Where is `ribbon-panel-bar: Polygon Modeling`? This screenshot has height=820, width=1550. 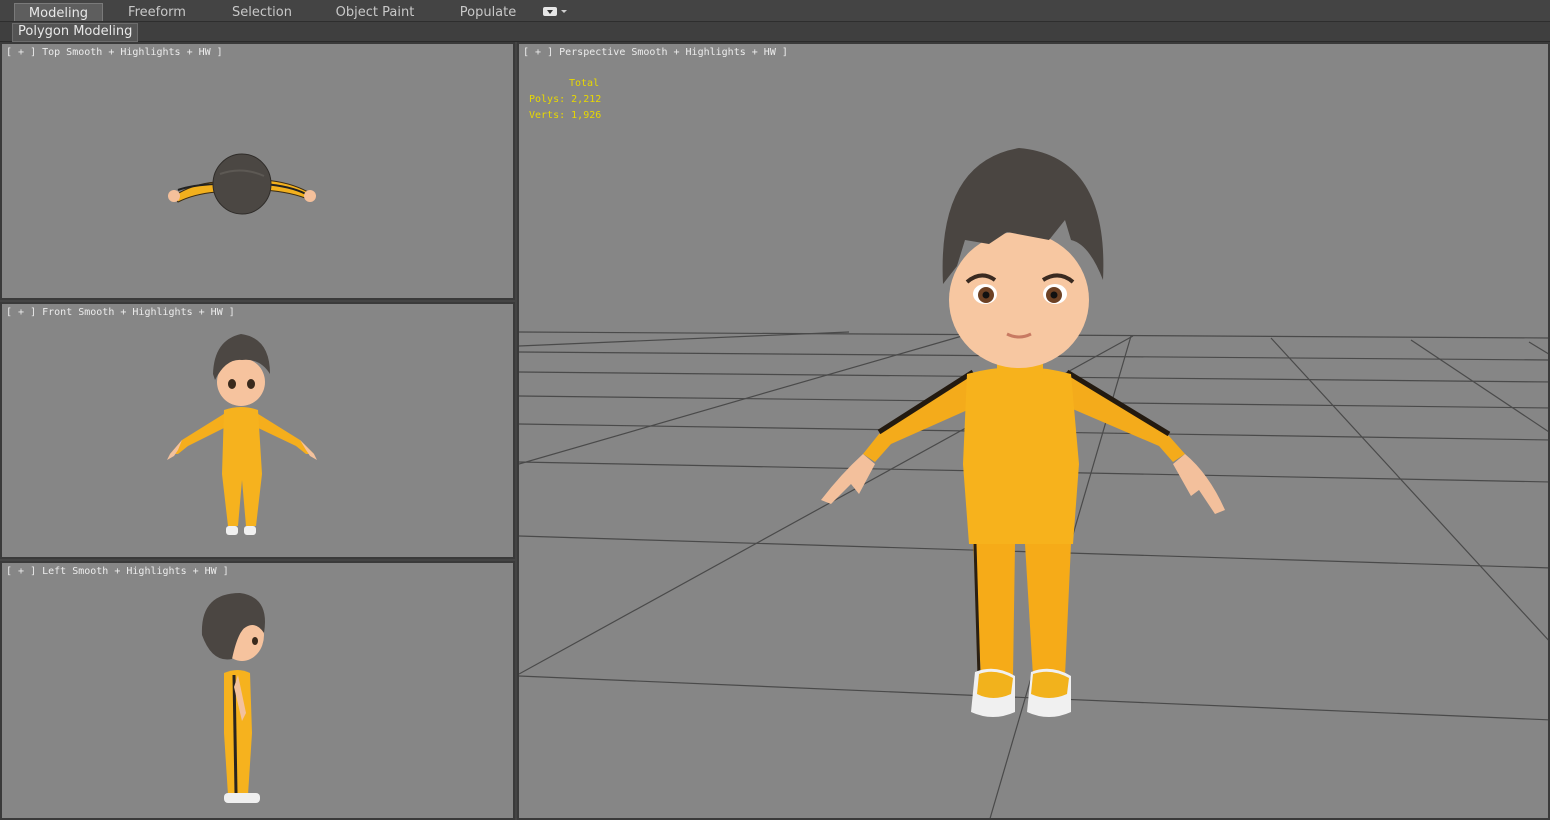 ribbon-panel-bar: Polygon Modeling is located at coordinates (775, 32).